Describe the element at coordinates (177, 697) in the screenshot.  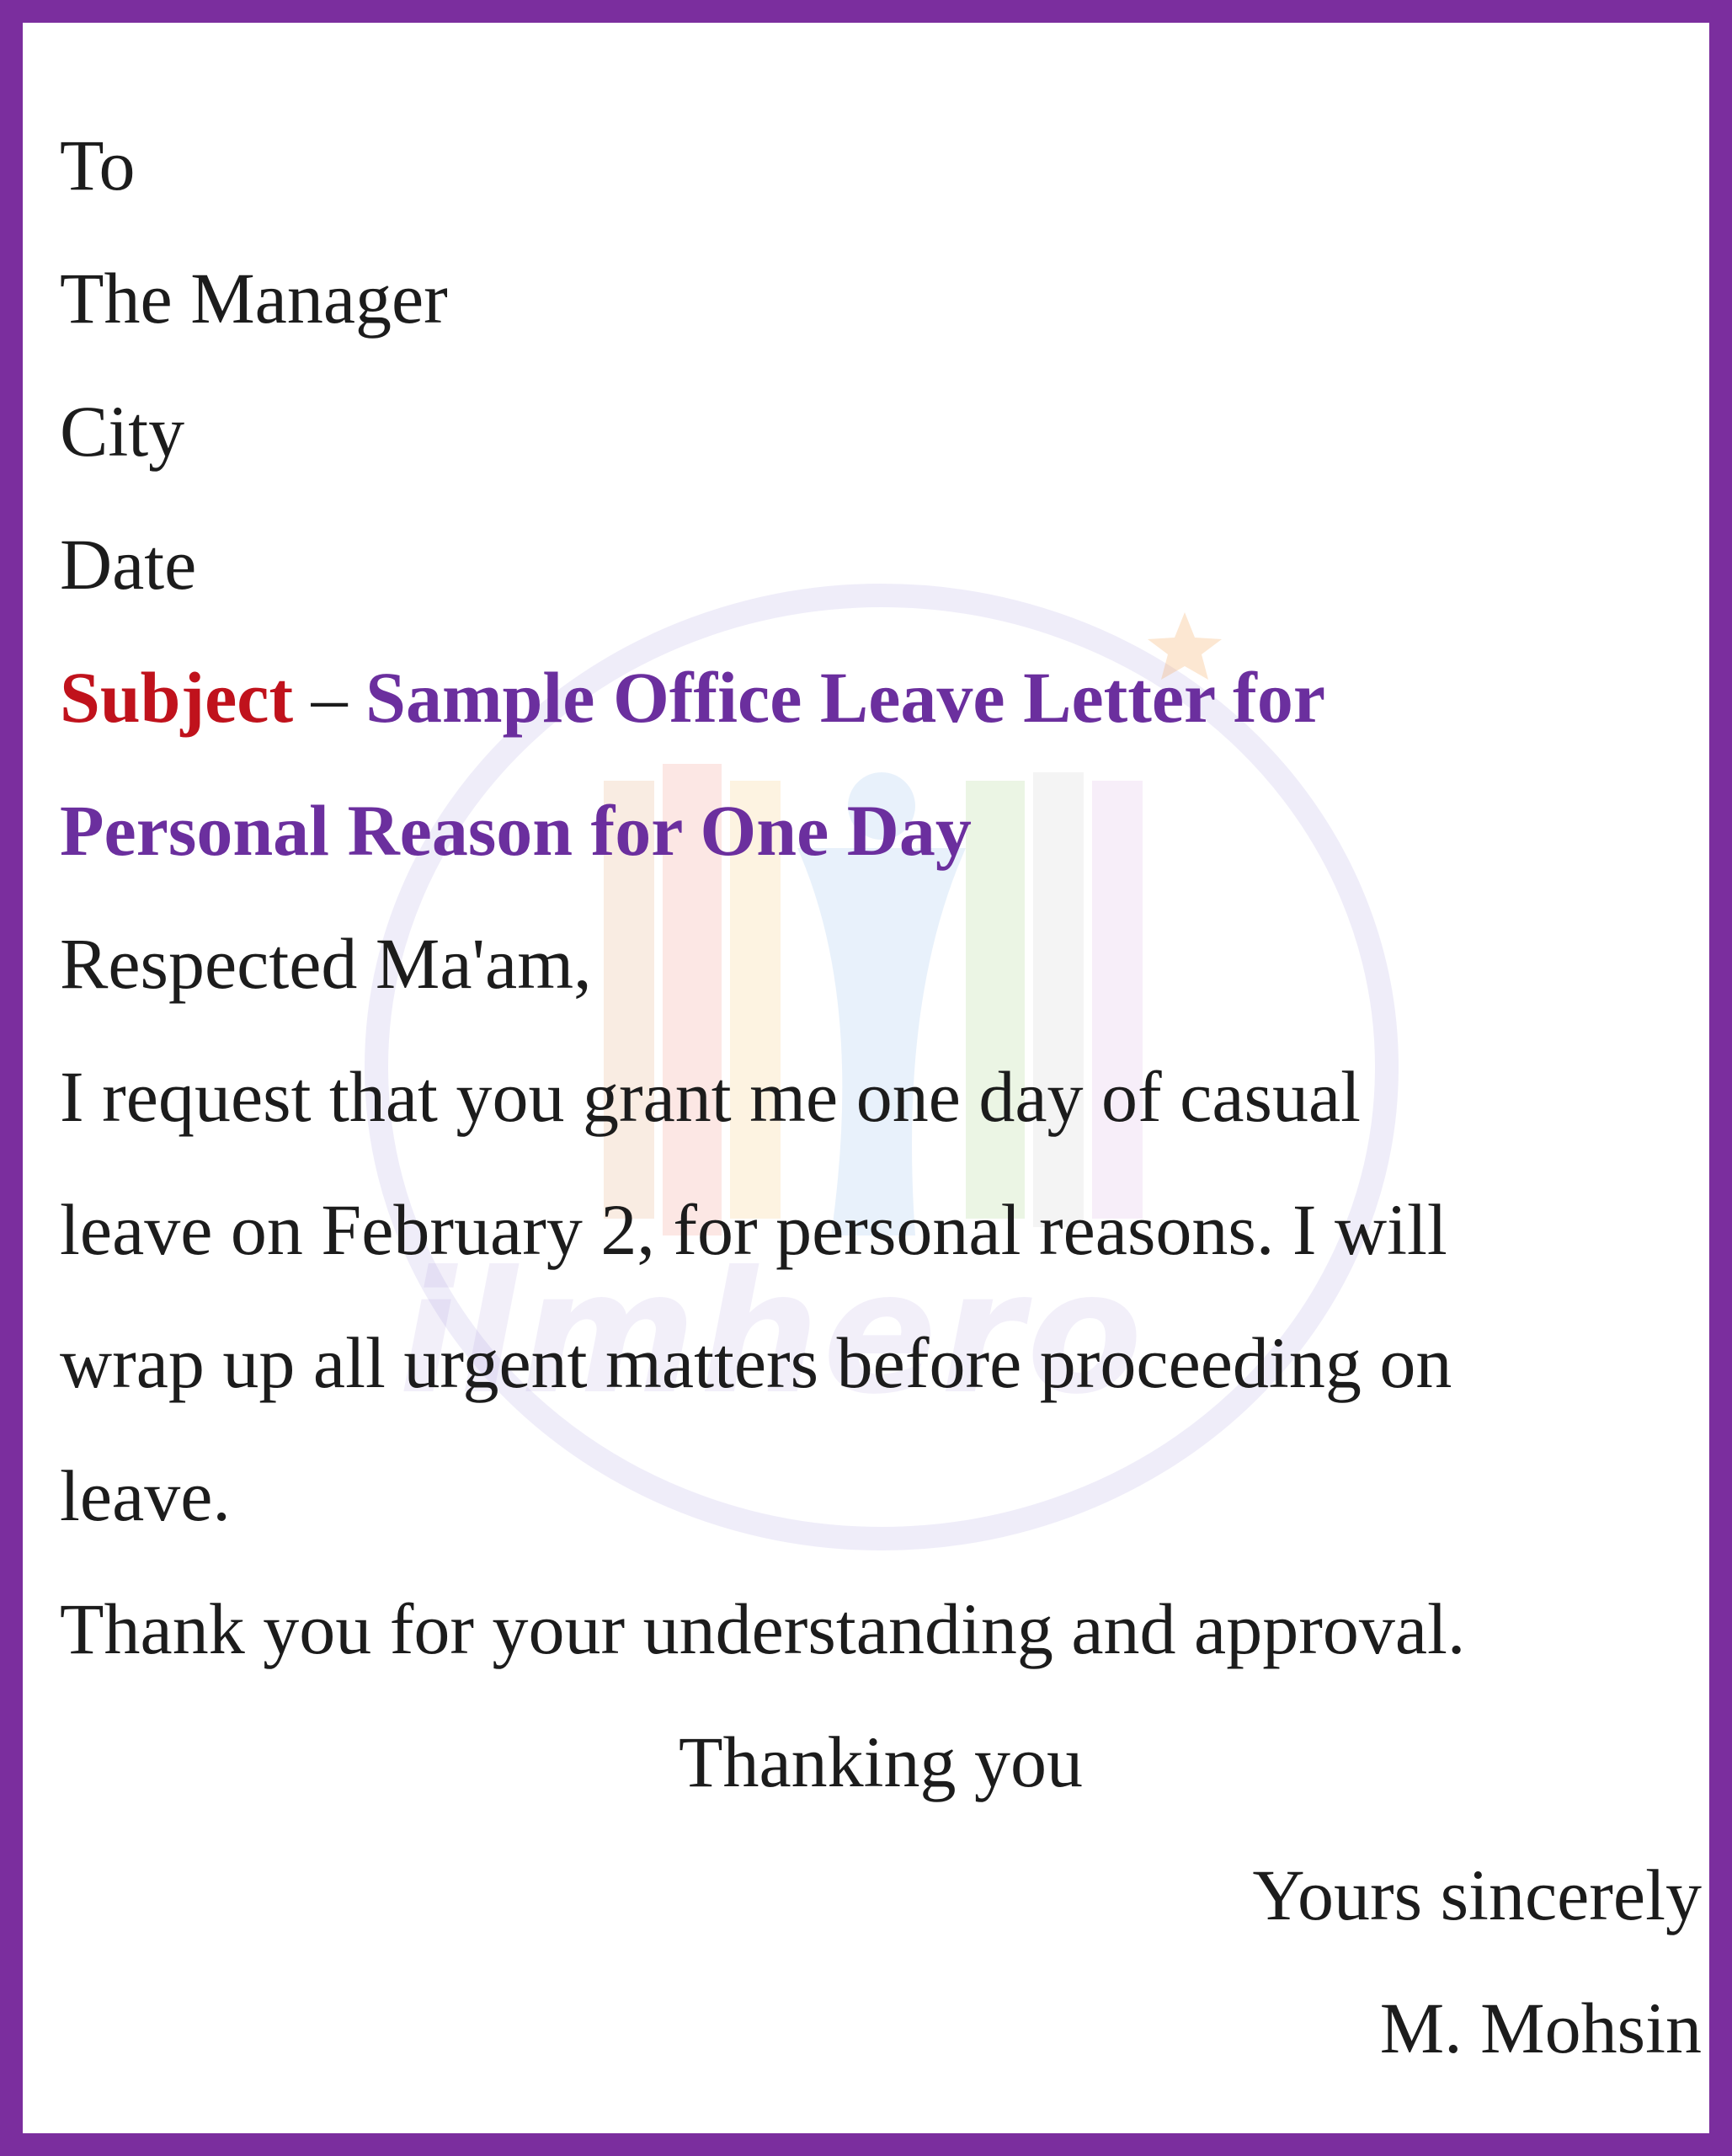
I see `subject-label: Subject` at that location.